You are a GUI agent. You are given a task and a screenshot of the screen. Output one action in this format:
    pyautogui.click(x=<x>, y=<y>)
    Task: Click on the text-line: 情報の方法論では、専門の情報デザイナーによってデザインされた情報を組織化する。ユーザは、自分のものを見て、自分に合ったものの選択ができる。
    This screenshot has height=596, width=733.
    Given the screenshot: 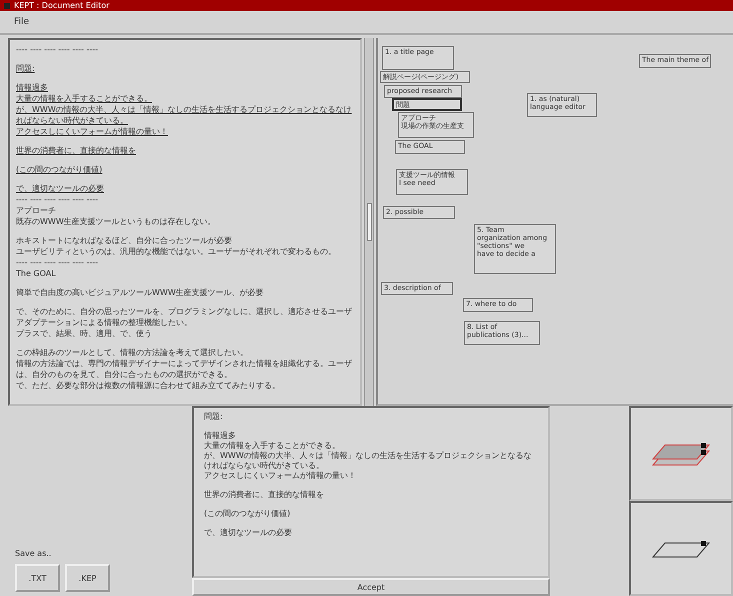 What is the action you would take?
    pyautogui.click(x=184, y=369)
    